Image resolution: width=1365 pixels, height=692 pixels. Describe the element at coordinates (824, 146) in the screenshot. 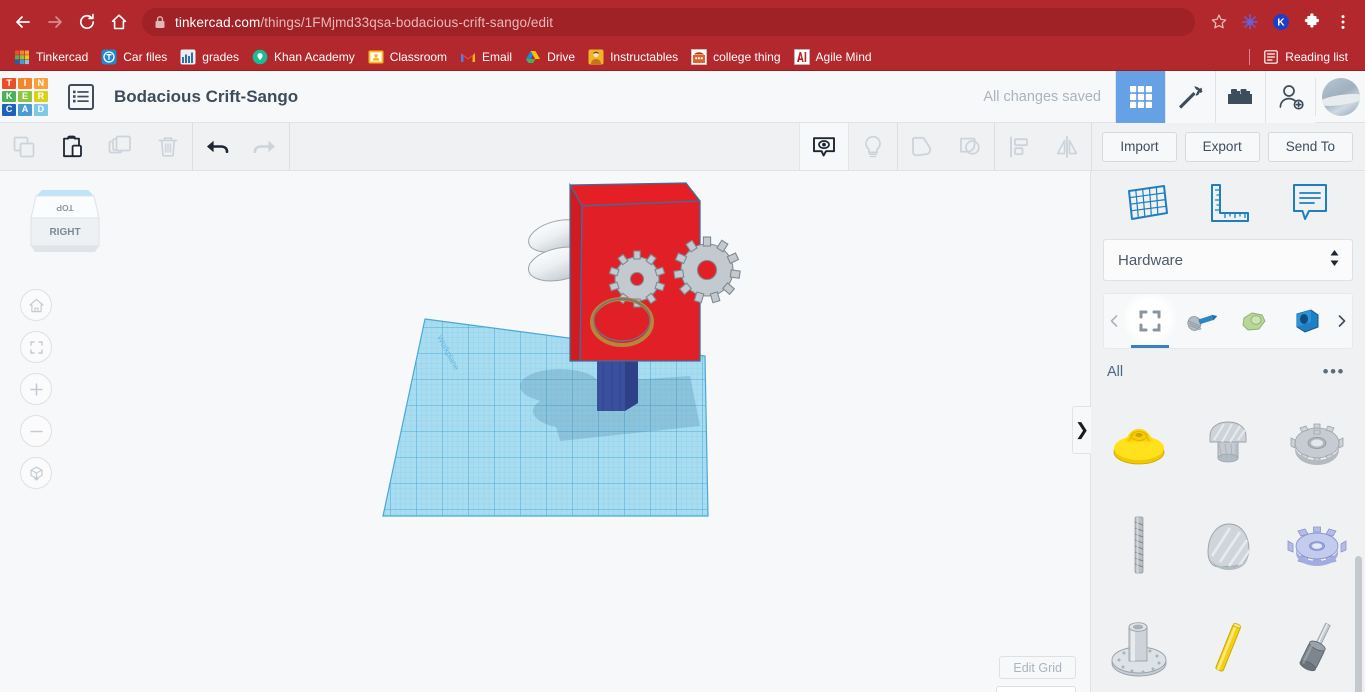

I see `show-hide-button` at that location.